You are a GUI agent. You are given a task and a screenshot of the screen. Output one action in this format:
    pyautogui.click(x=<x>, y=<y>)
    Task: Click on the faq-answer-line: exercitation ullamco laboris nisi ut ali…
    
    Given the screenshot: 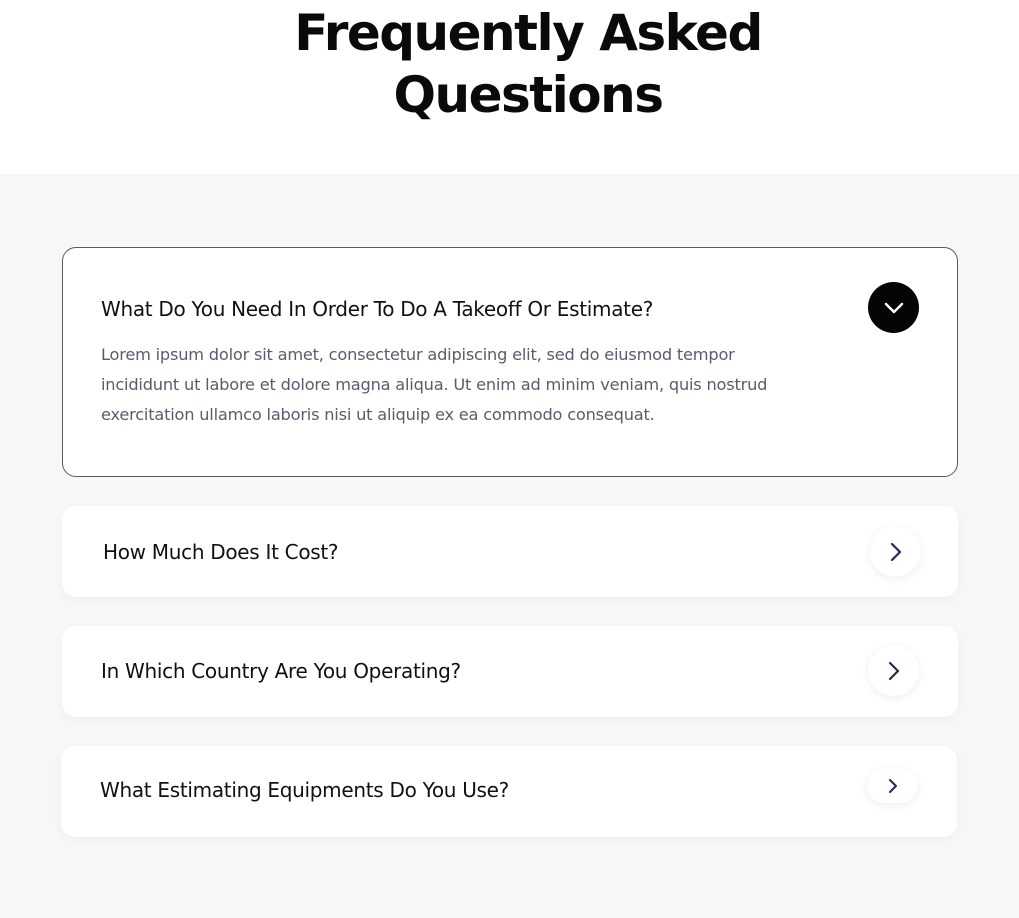 What is the action you would take?
    pyautogui.click(x=378, y=414)
    